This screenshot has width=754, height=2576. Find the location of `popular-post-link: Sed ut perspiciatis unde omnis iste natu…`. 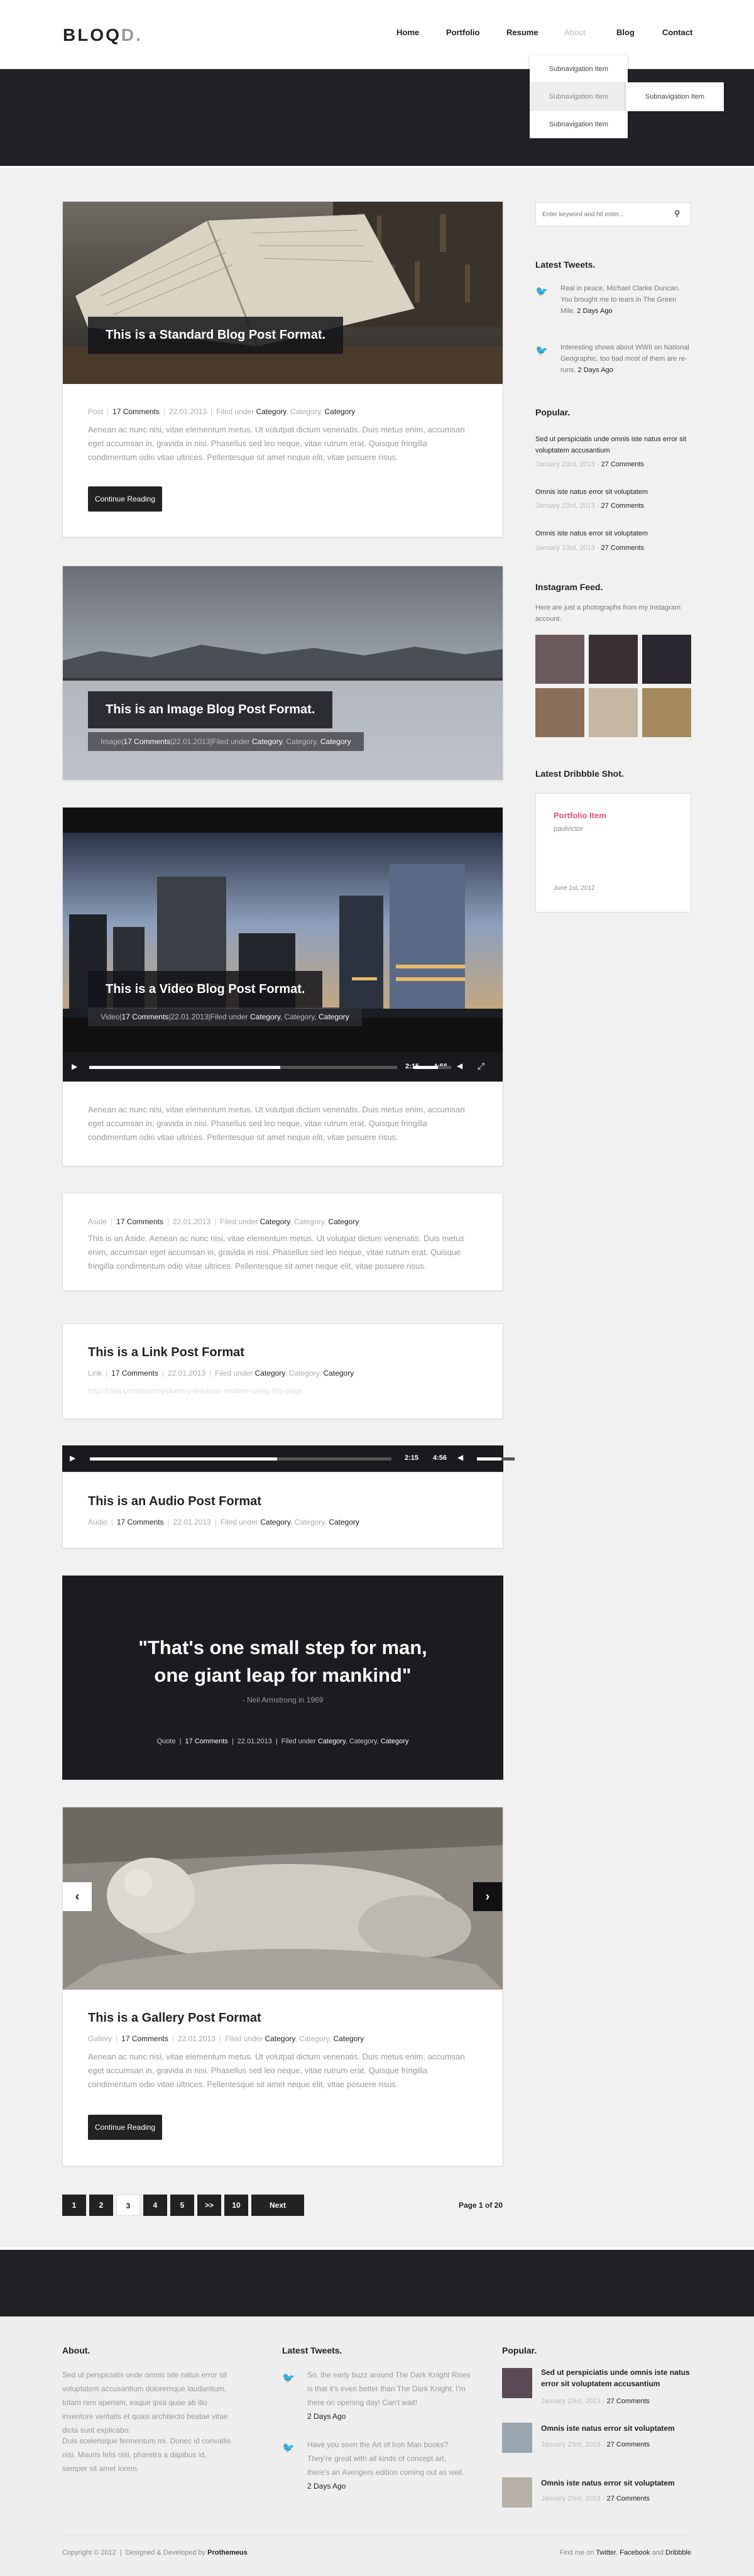

popular-post-link: Sed ut perspiciatis unde omnis iste natu… is located at coordinates (613, 445).